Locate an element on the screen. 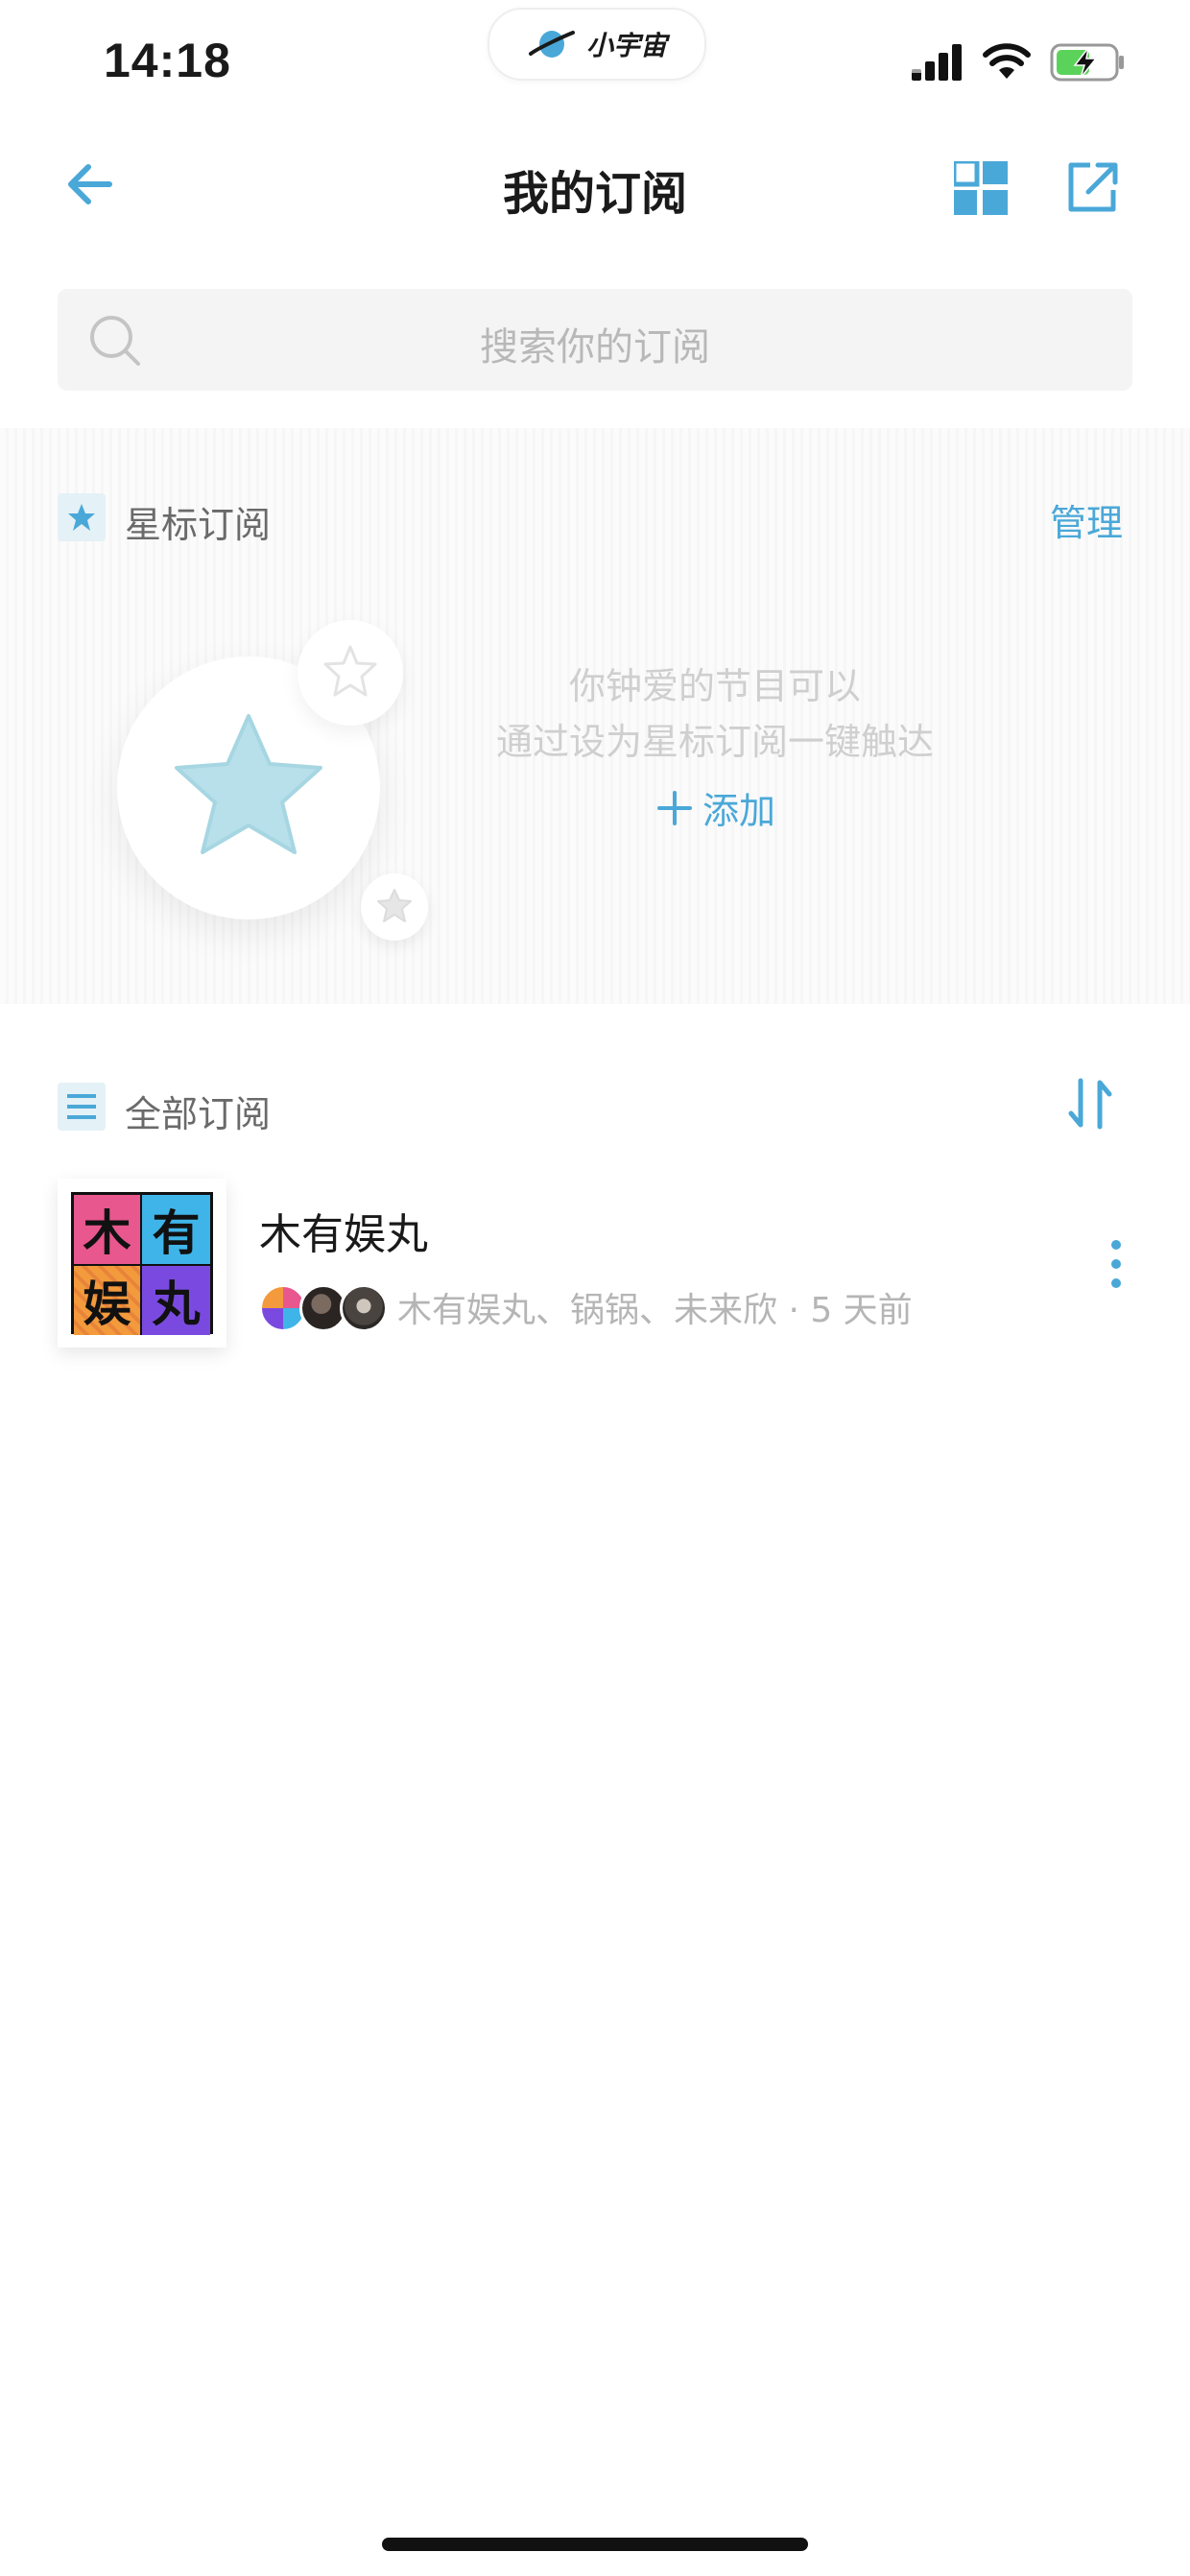 The height and width of the screenshot is (2576, 1190). grid-view-icon is located at coordinates (981, 188).